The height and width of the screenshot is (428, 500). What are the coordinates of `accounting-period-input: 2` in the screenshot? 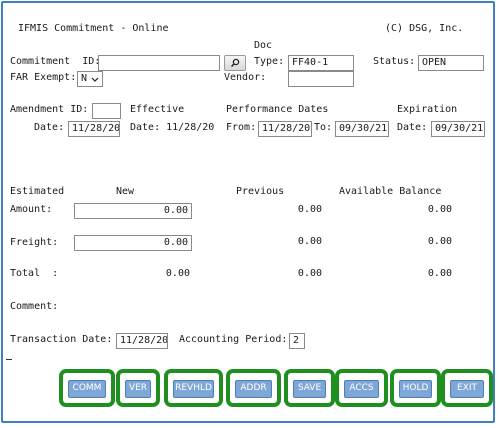 It's located at (297, 341).